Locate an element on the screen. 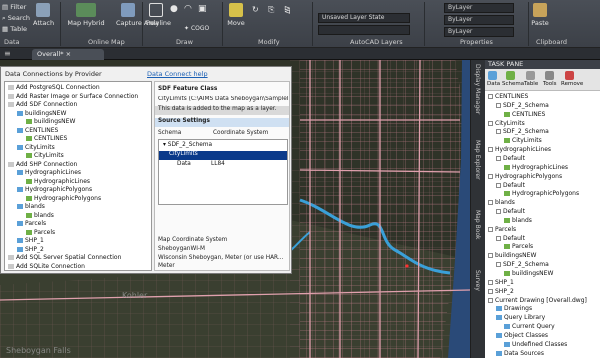  move-button: Move is located at coordinates (236, 15).